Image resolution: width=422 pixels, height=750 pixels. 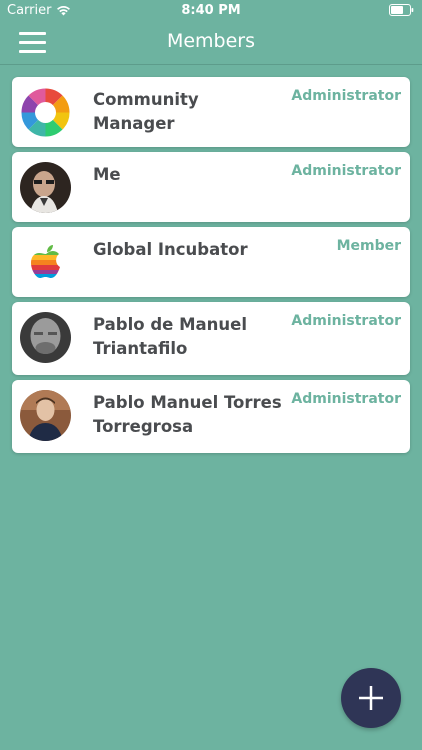 What do you see at coordinates (45, 262) in the screenshot?
I see `apple-logo-icon` at bounding box center [45, 262].